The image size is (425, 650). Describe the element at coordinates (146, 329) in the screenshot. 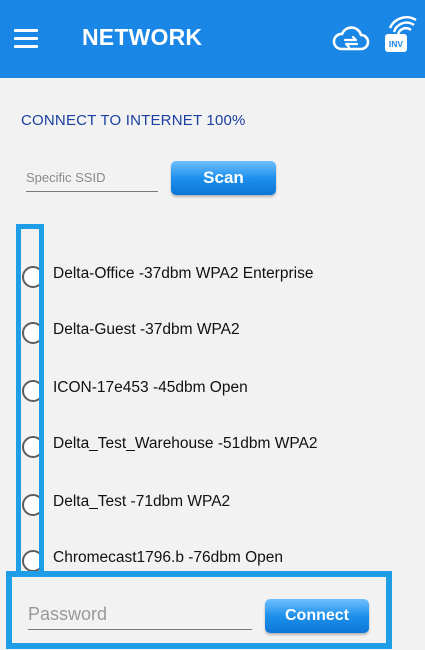

I see `network-label: Delta-Guest -37dbm WPA2` at that location.